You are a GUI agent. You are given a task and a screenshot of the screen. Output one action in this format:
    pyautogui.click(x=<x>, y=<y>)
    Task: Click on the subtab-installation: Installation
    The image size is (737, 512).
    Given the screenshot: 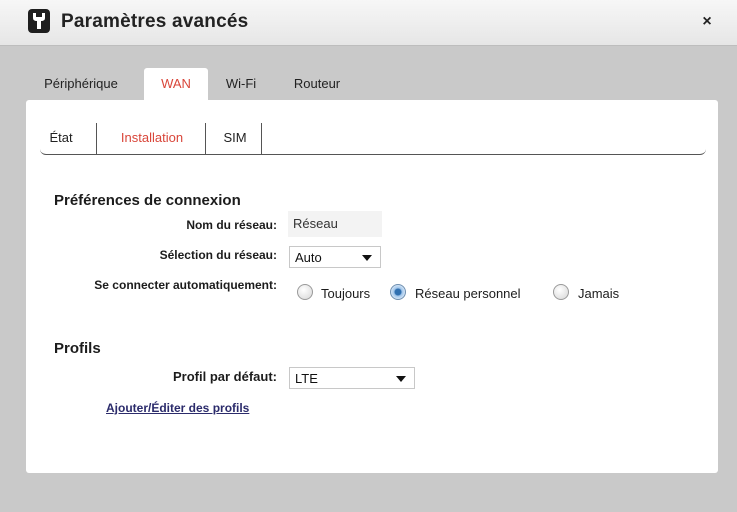 What is the action you would take?
    pyautogui.click(x=152, y=141)
    